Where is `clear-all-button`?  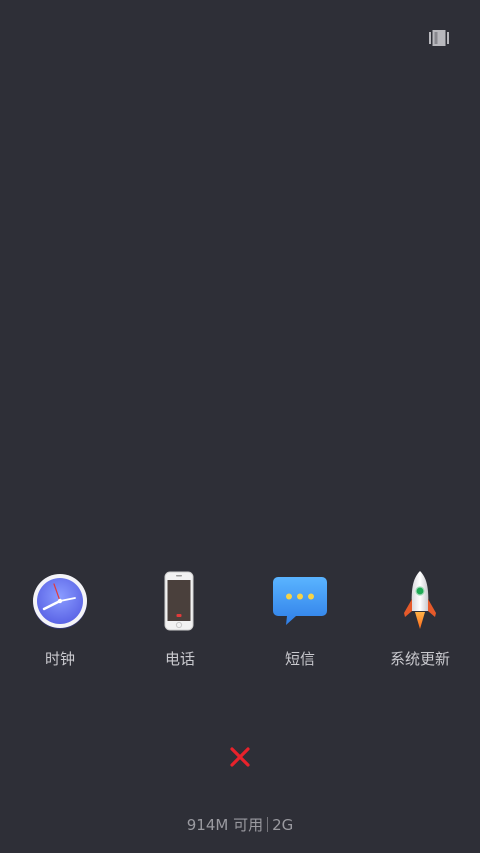 clear-all-button is located at coordinates (240, 757).